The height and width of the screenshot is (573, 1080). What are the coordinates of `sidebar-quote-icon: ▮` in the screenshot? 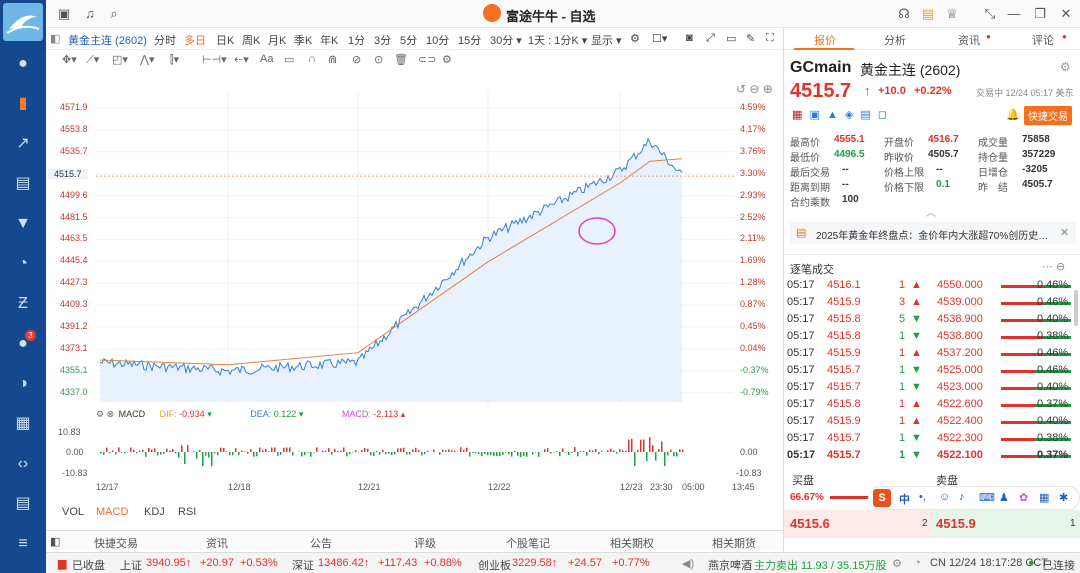 It's located at (23, 104).